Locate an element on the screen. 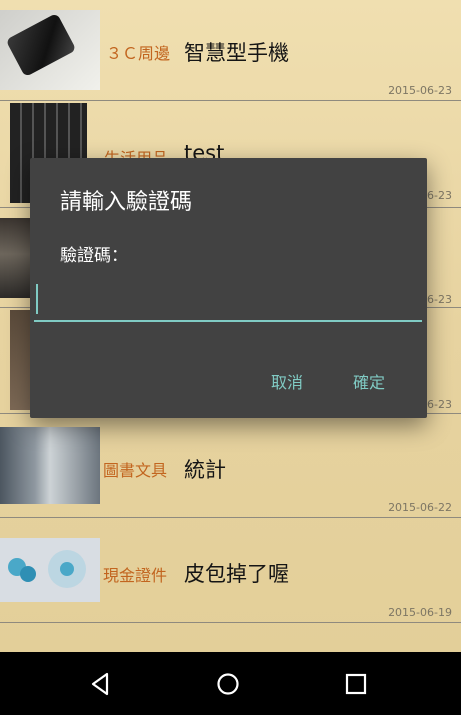 The image size is (461, 715). home-button is located at coordinates (228, 683).